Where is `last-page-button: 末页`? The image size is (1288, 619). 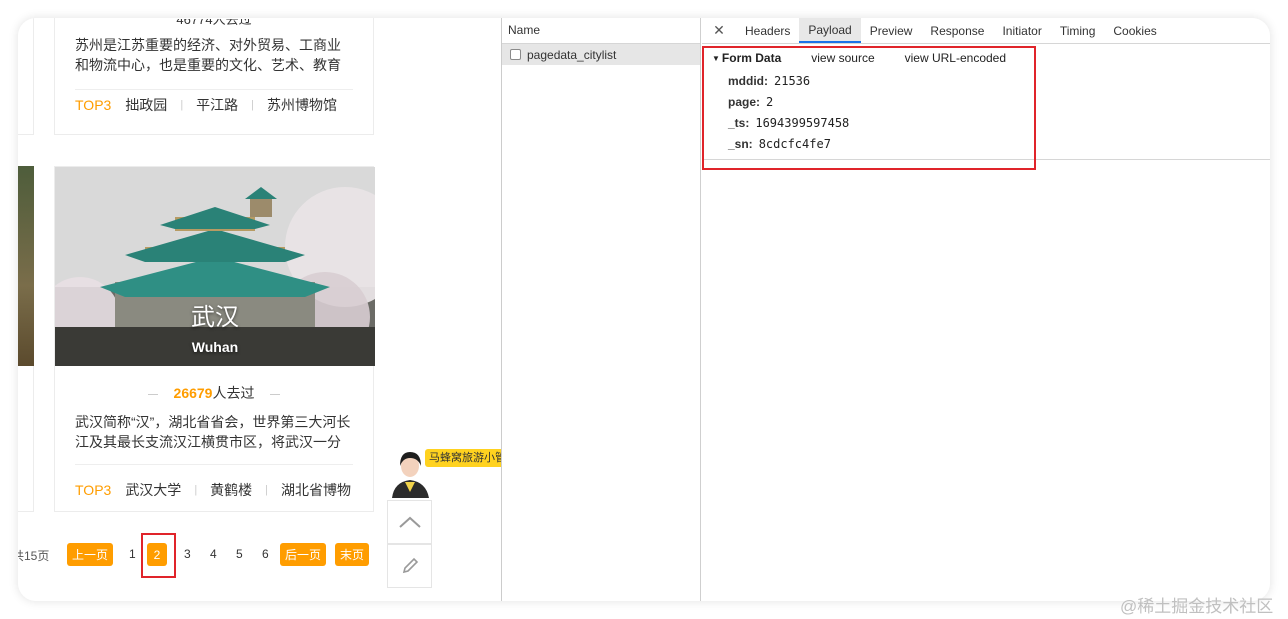 last-page-button: 末页 is located at coordinates (352, 554).